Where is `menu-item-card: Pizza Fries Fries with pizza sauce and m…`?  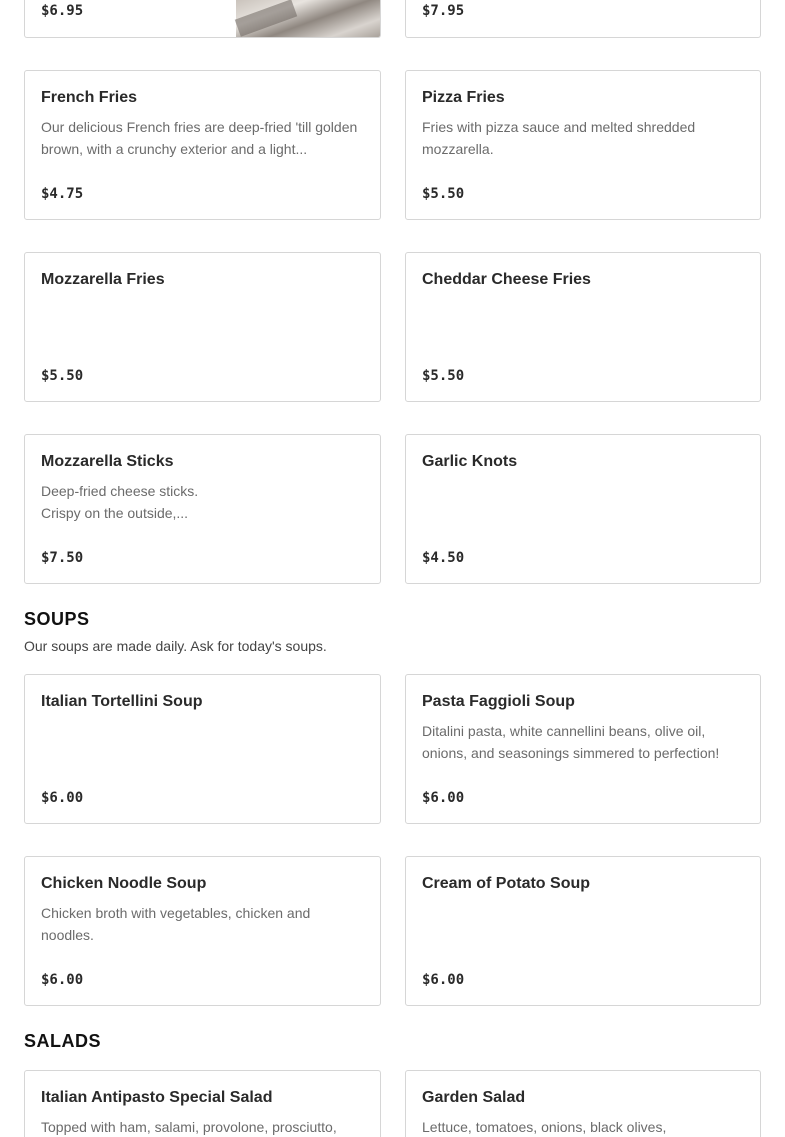 menu-item-card: Pizza Fries Fries with pizza sauce and m… is located at coordinates (583, 145).